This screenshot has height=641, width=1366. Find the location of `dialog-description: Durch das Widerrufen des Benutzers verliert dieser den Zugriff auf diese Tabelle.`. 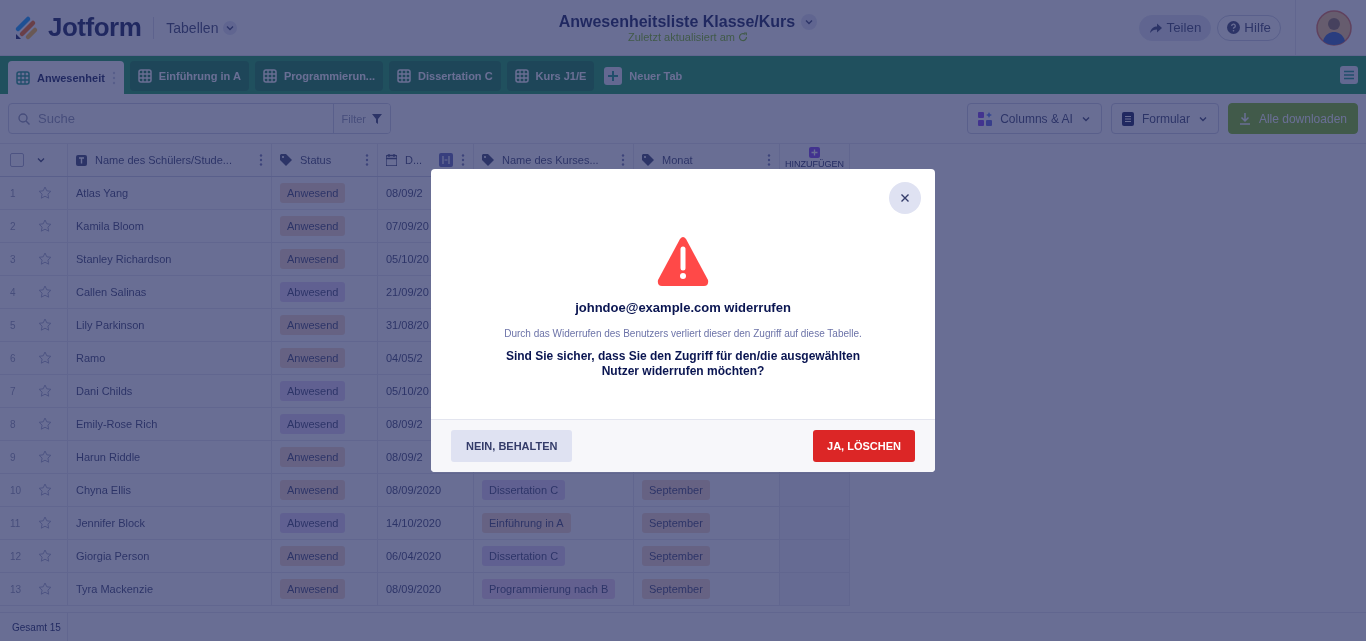

dialog-description: Durch das Widerrufen des Benutzers verliert dieser den Zugriff auf diese Tabelle. is located at coordinates (683, 333).